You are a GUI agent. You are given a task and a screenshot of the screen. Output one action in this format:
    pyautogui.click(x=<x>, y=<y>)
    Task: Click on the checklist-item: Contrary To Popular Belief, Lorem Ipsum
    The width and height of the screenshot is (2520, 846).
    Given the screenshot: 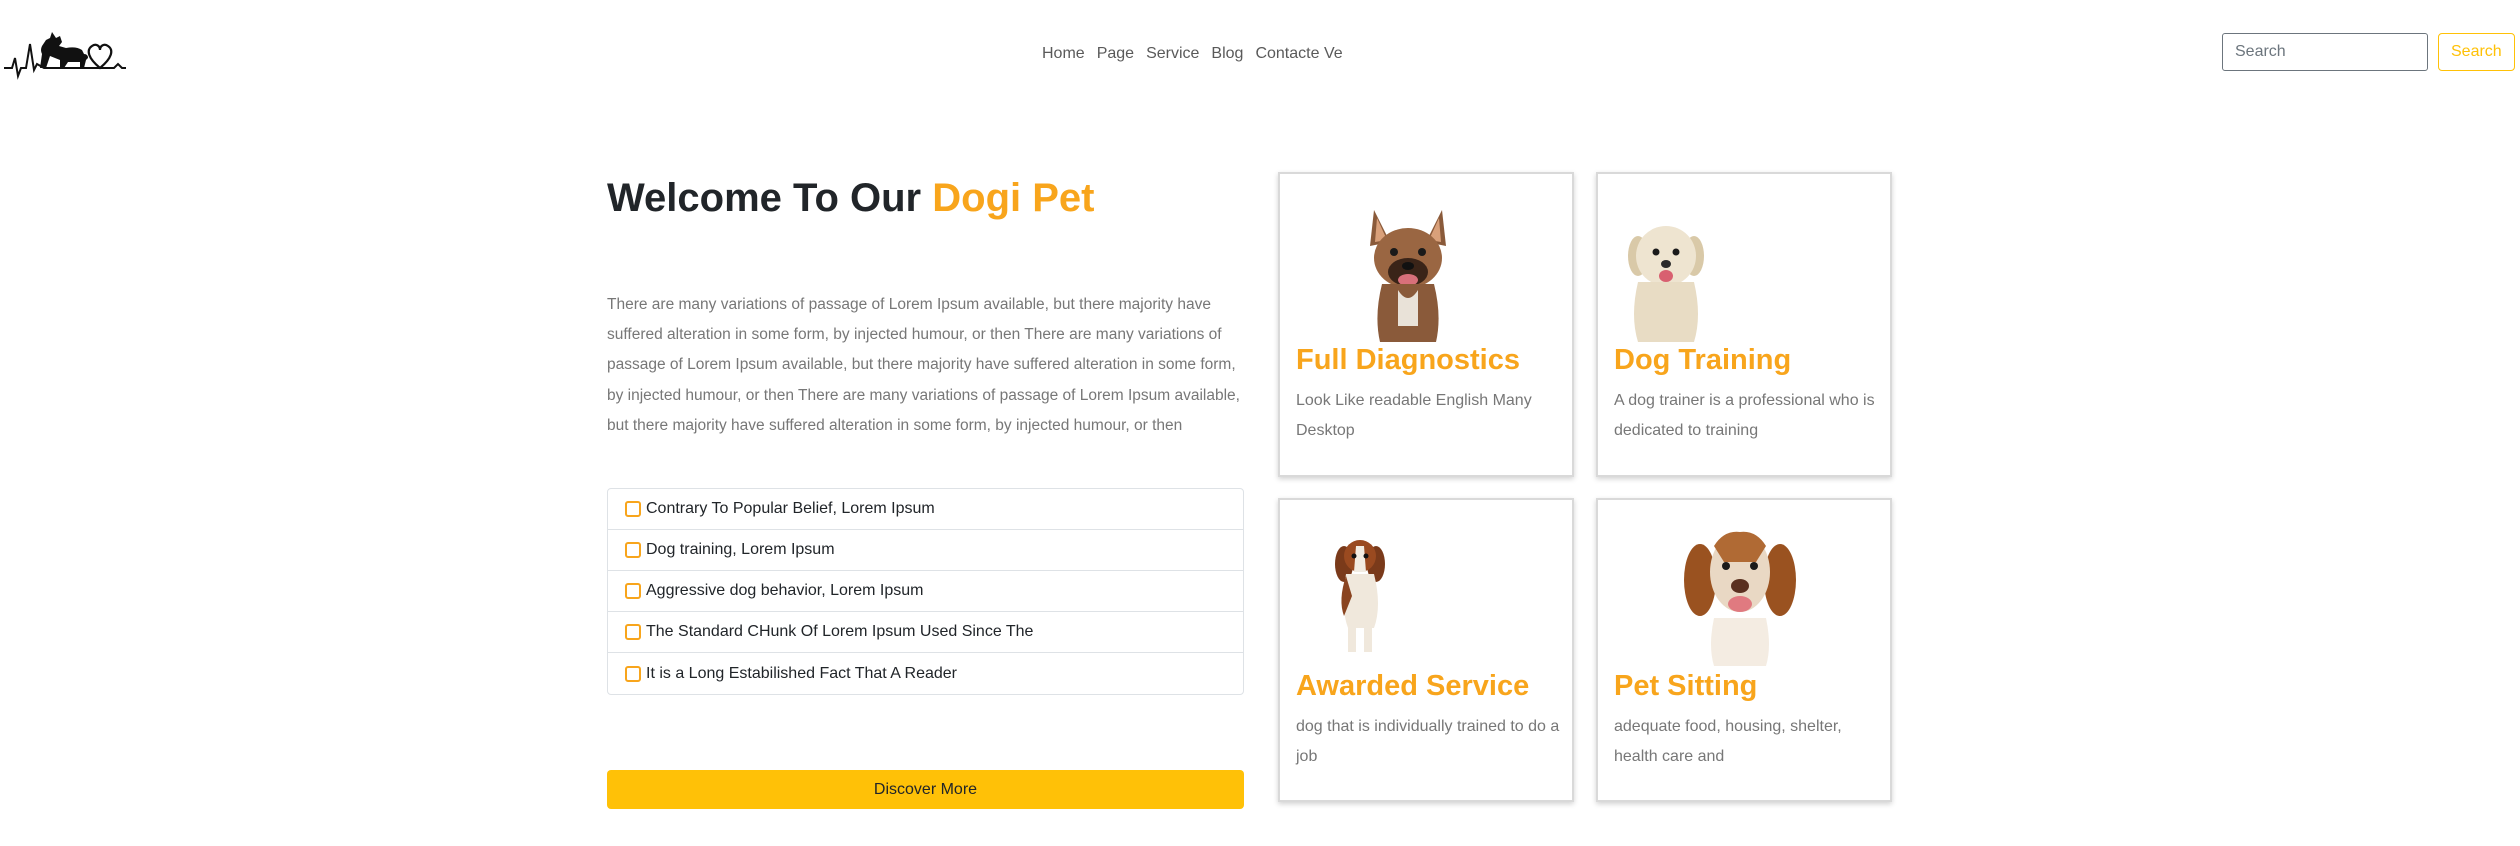 What is the action you would take?
    pyautogui.click(x=925, y=509)
    